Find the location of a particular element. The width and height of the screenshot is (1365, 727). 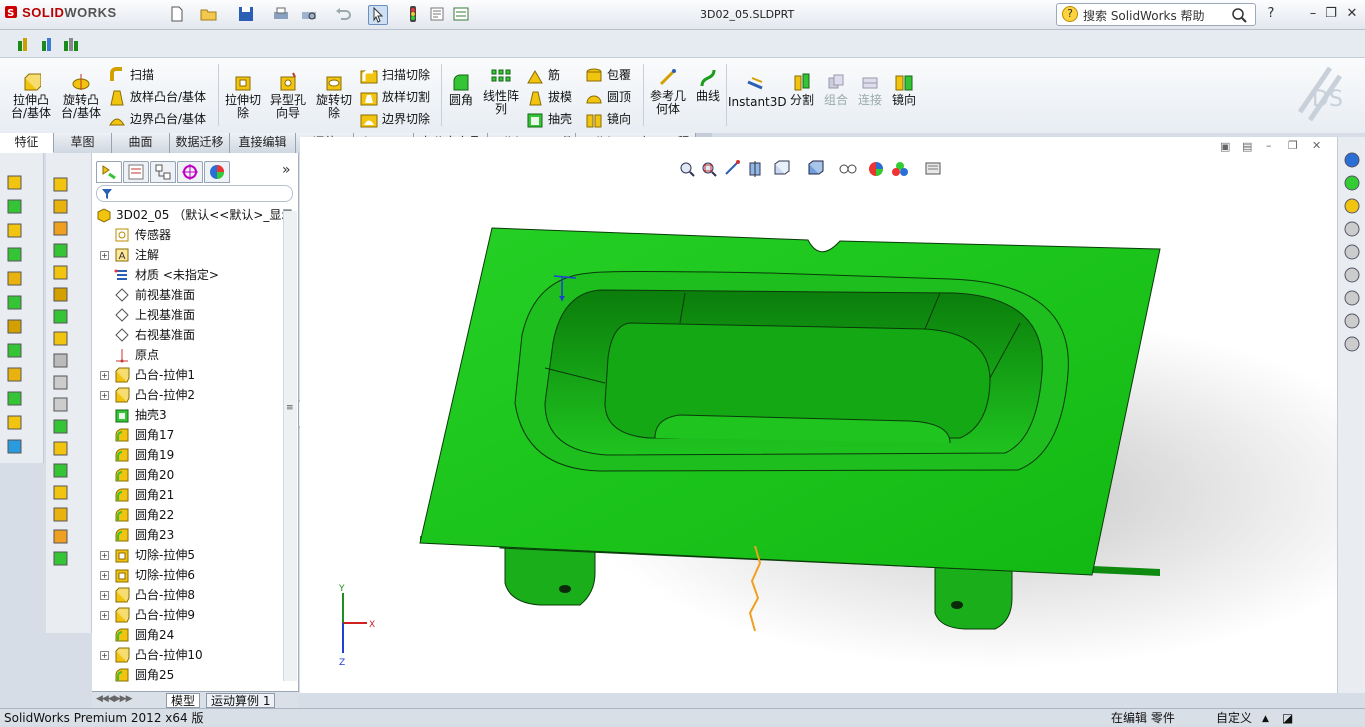

feature-tree-item: 圆角21 is located at coordinates (187, 495).